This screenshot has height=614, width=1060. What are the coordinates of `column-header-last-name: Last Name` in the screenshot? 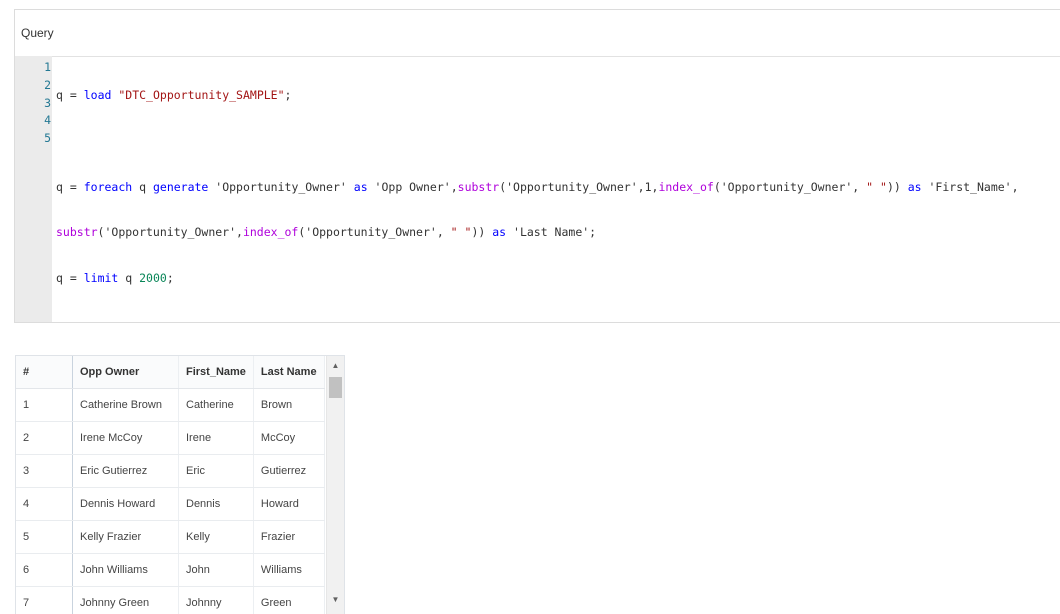 It's located at (289, 372).